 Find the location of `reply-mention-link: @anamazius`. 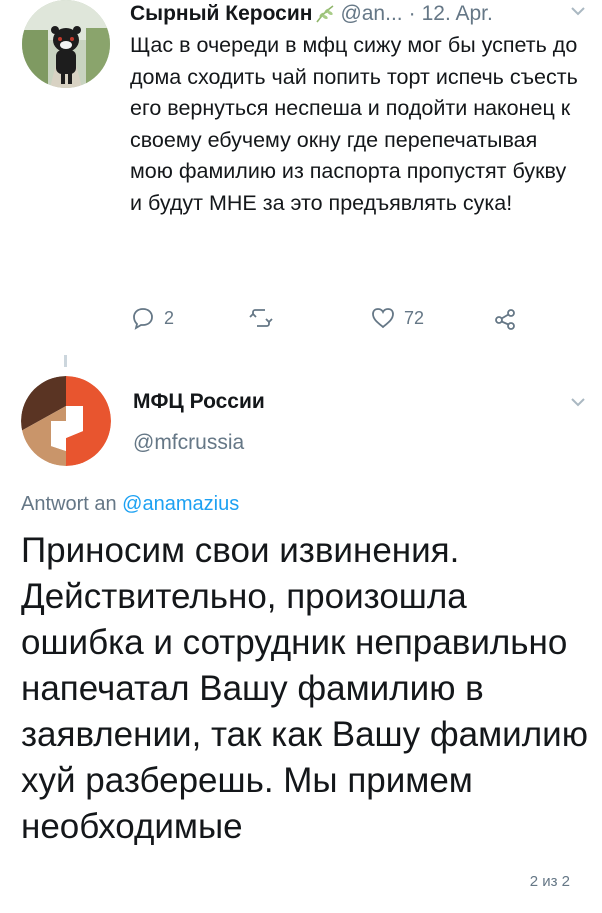

reply-mention-link: @anamazius is located at coordinates (180, 504).